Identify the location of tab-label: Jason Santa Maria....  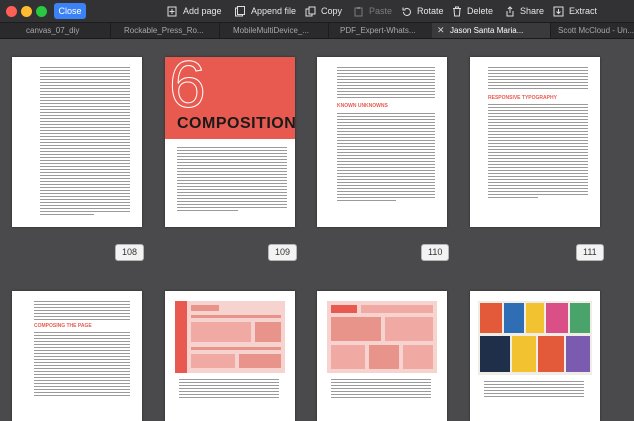
(487, 30).